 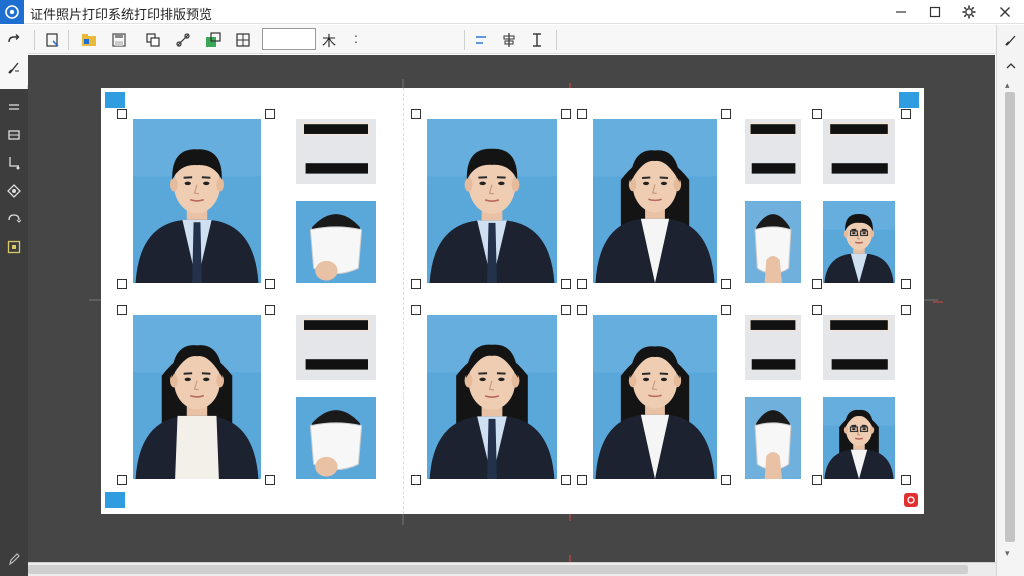 What do you see at coordinates (329, 41) in the screenshot?
I see `font-button: 木` at bounding box center [329, 41].